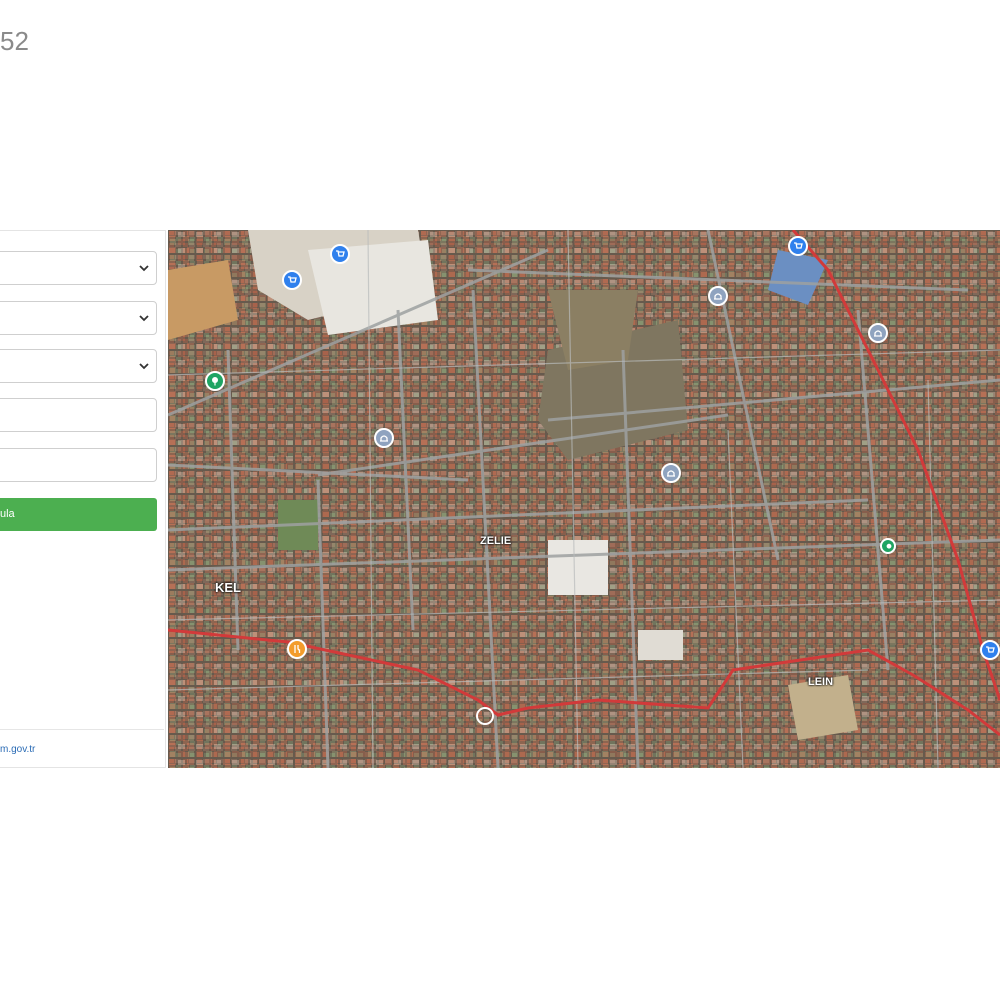  What do you see at coordinates (228, 587) in the screenshot?
I see `district-label: KEL` at bounding box center [228, 587].